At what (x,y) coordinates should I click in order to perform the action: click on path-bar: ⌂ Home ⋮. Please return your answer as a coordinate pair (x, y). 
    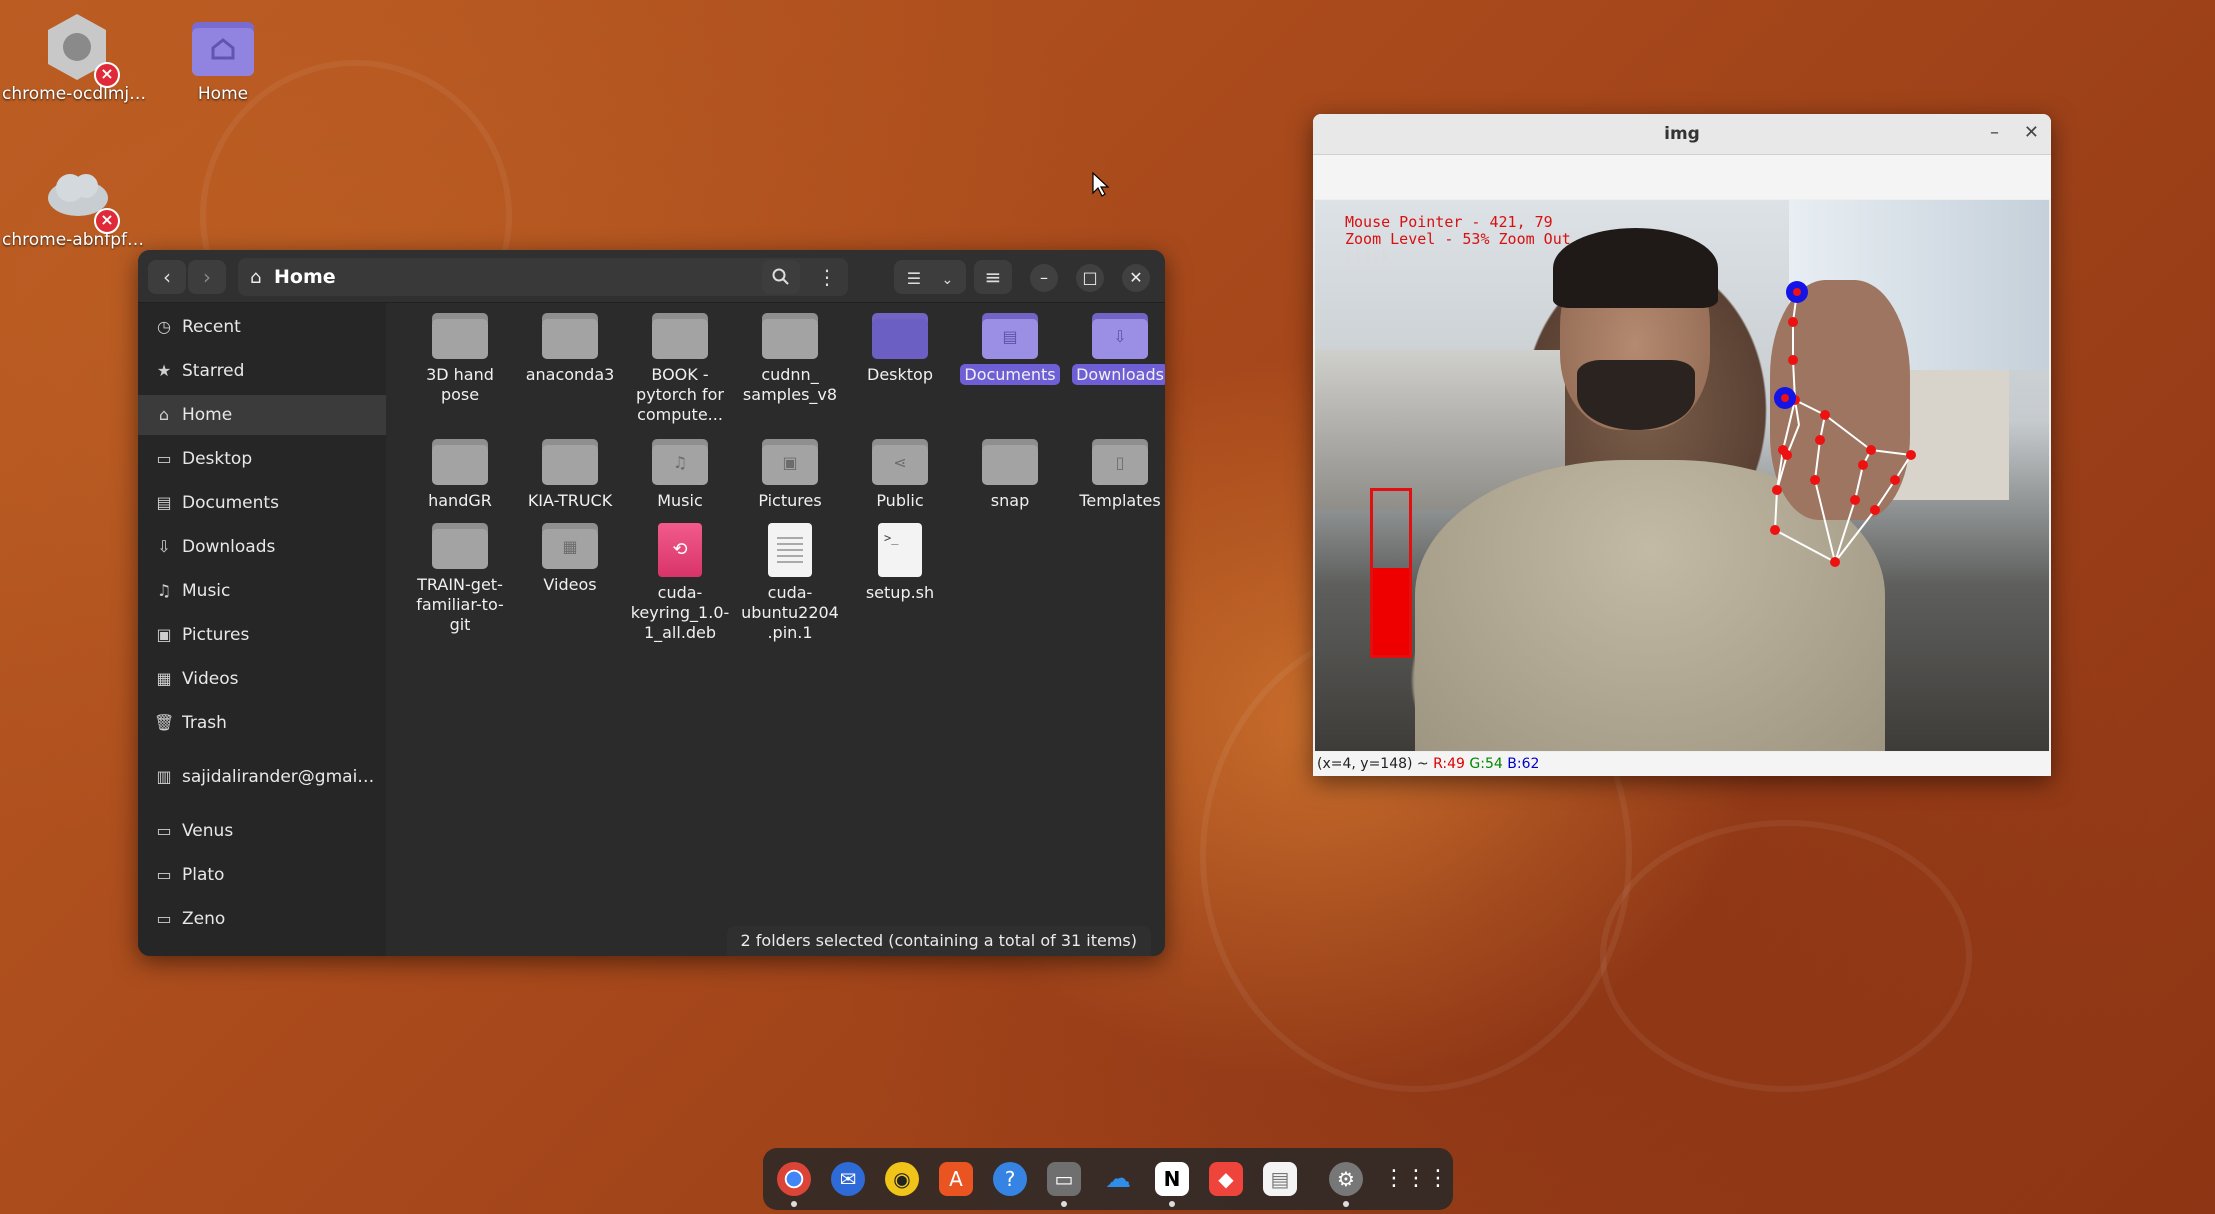
    Looking at the image, I should click on (543, 277).